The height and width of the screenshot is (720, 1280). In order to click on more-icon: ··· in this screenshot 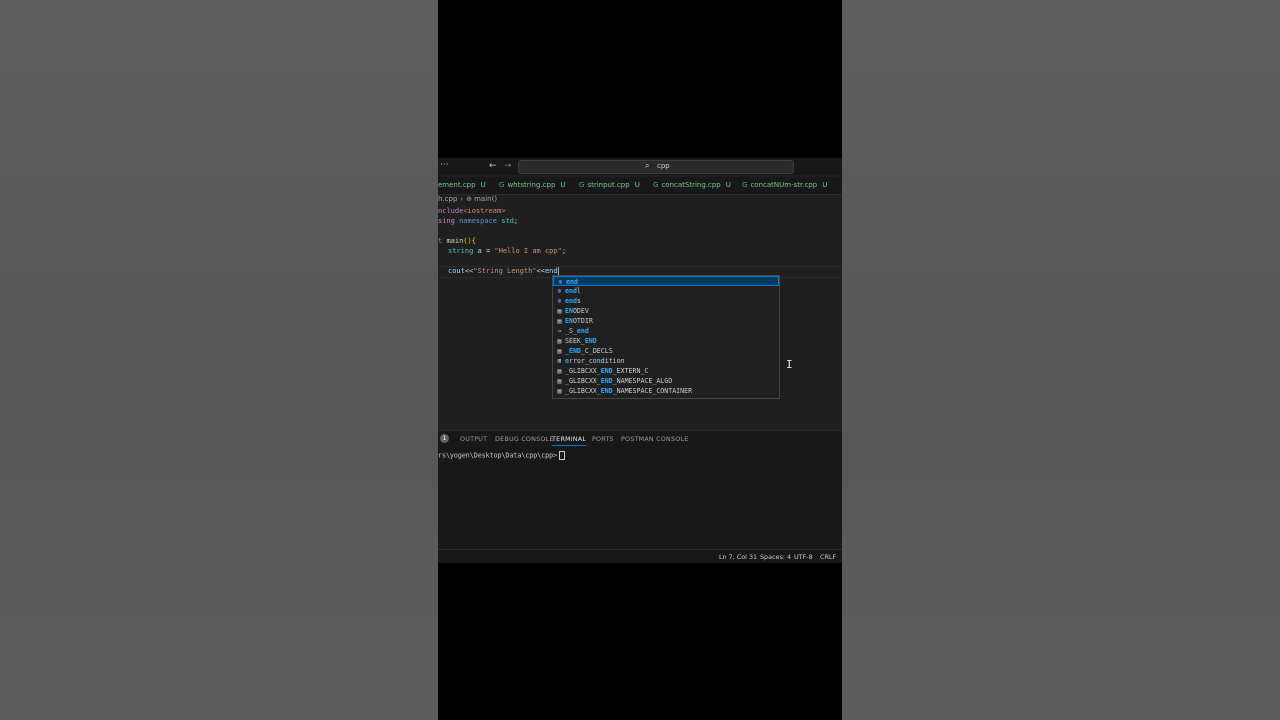, I will do `click(444, 165)`.